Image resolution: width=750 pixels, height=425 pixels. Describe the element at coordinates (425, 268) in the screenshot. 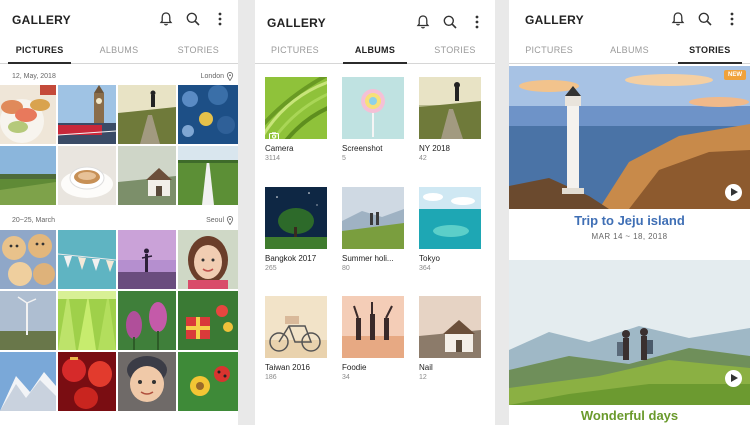

I see `album-count: 364` at that location.